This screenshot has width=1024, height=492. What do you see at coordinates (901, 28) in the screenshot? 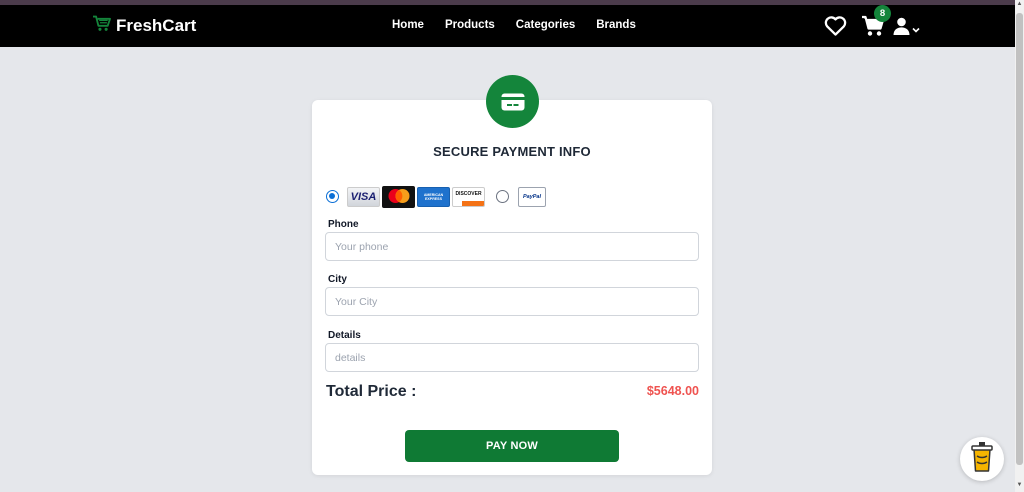
I see `user-icon` at bounding box center [901, 28].